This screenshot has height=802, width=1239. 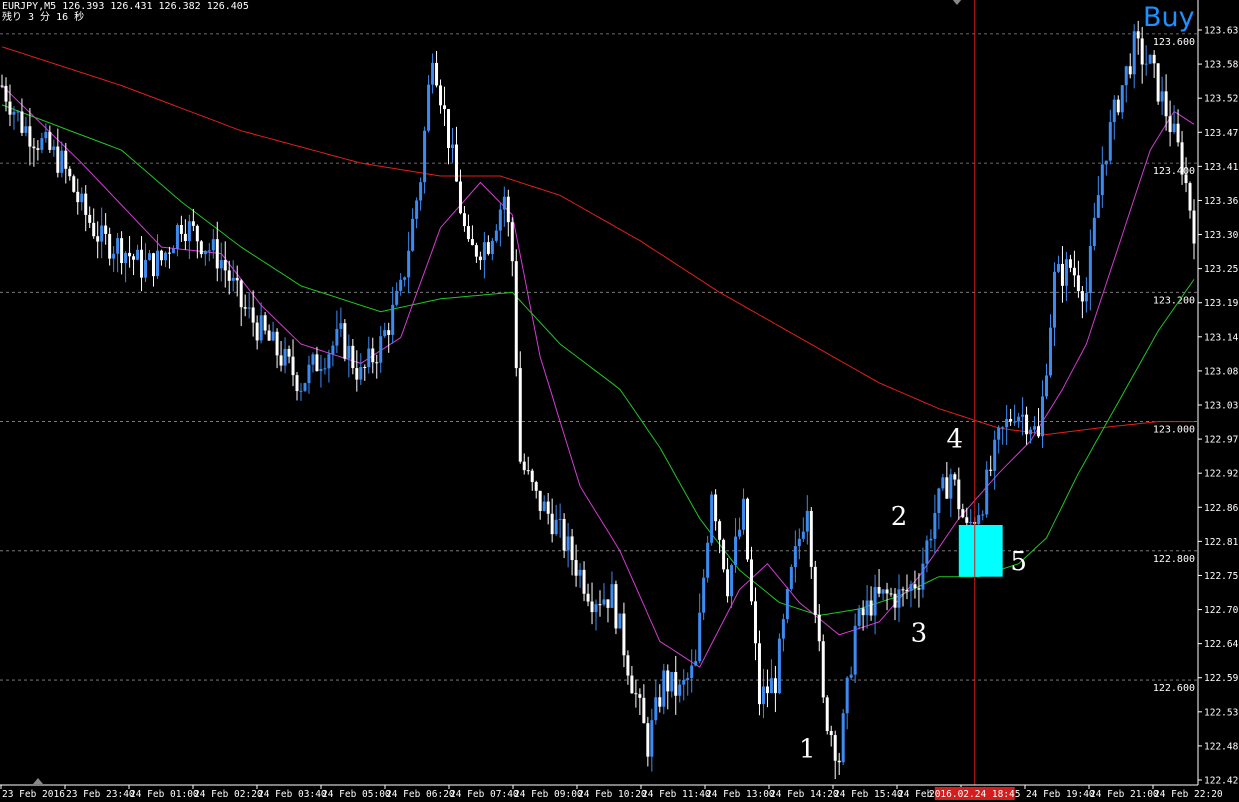 What do you see at coordinates (1188, 794) in the screenshot?
I see `x-tick-label: 24 Feb 22:20` at bounding box center [1188, 794].